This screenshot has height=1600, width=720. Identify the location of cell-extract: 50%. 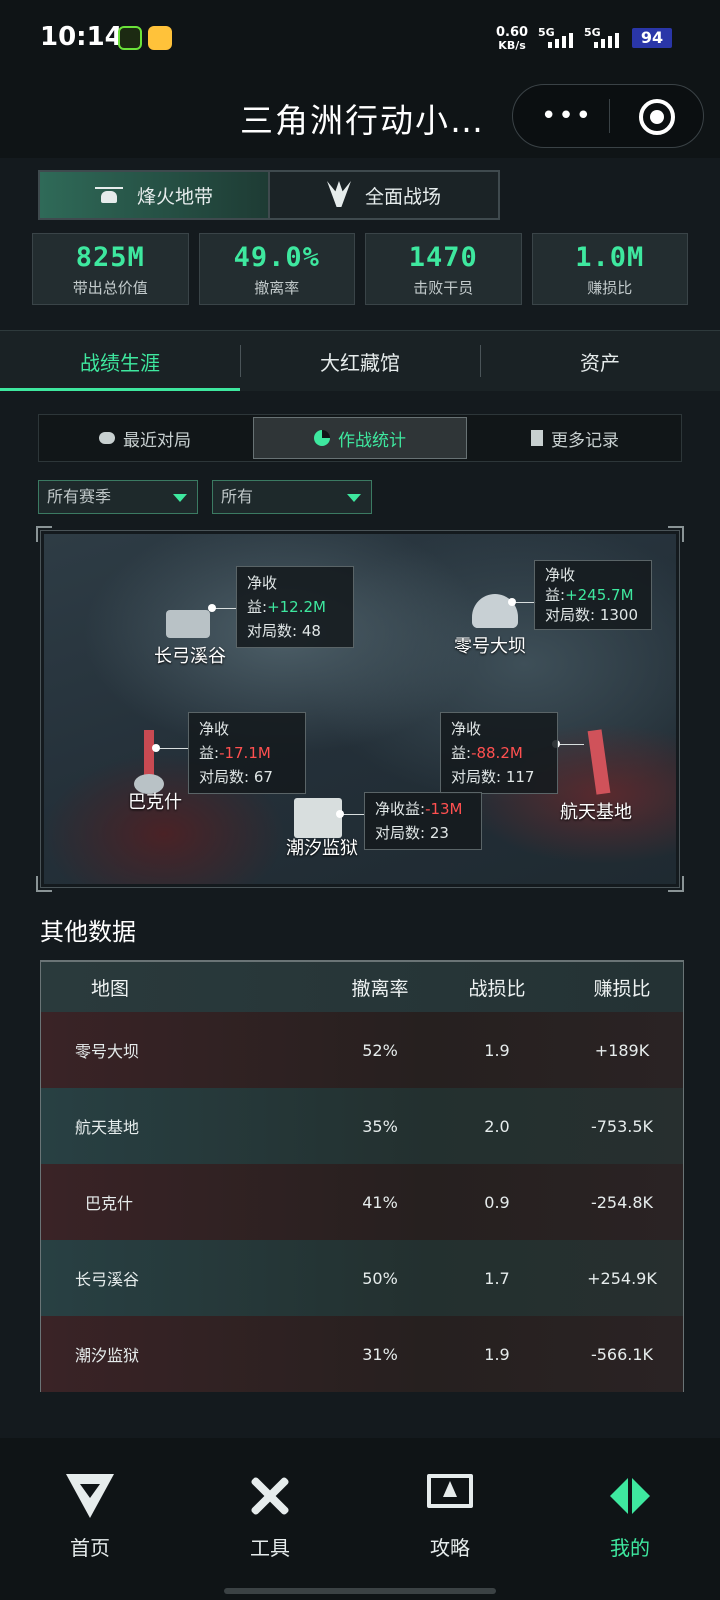
(380, 1278).